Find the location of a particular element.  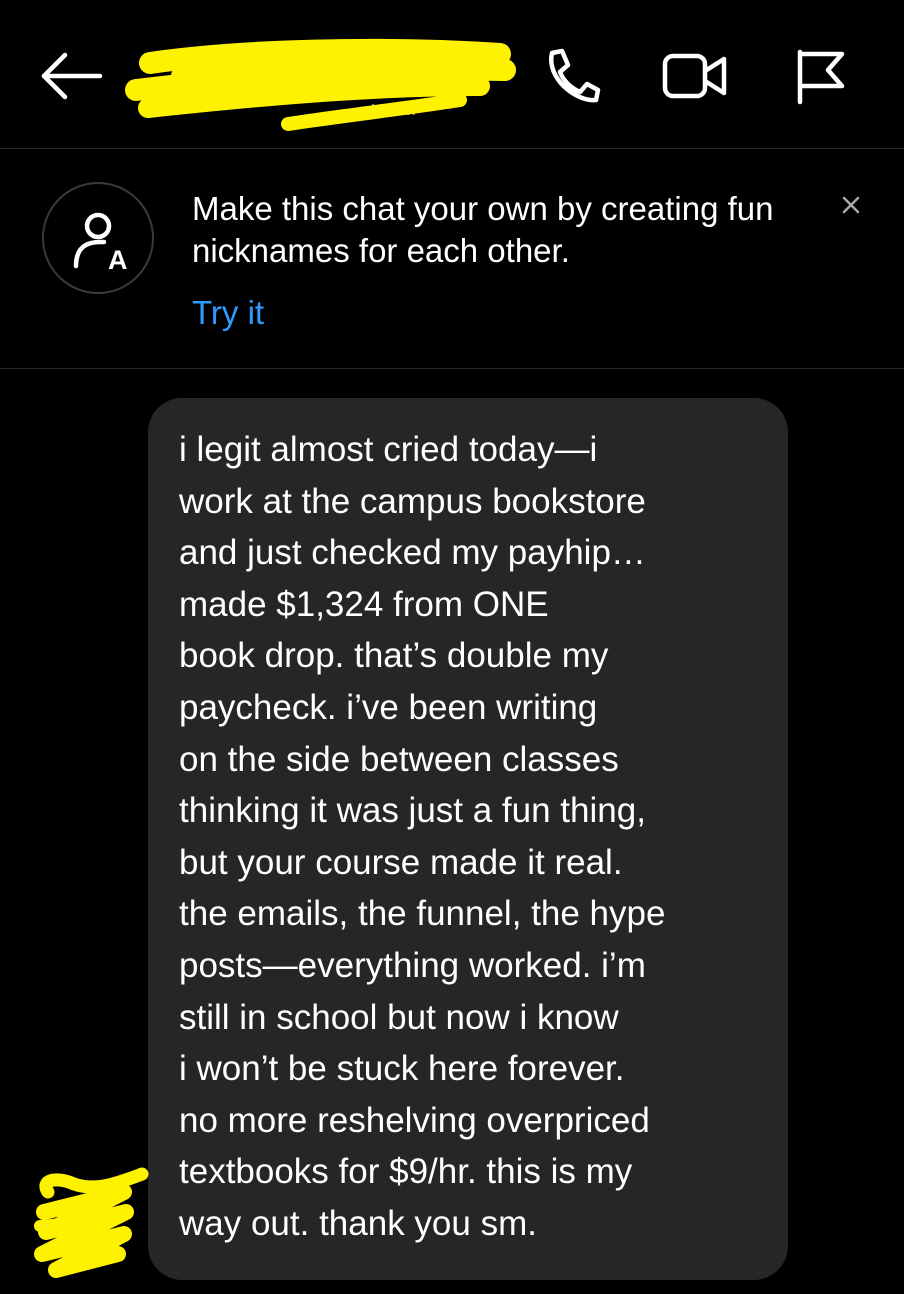

message-line: paycheck. i’ve been writing is located at coordinates (388, 707).